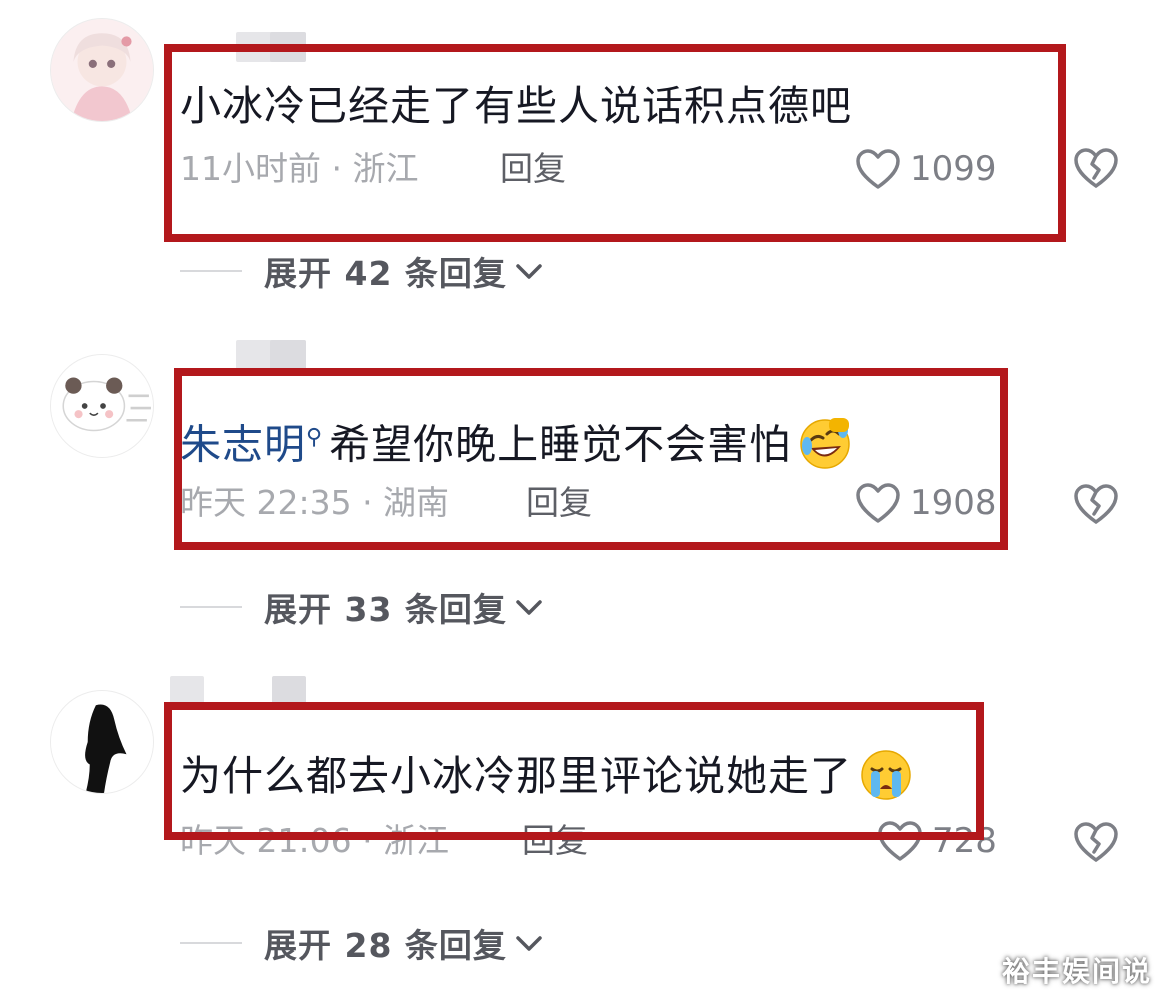 This screenshot has width=1170, height=1008. I want to click on expand-replies: 展开 33 条回复, so click(362, 607).